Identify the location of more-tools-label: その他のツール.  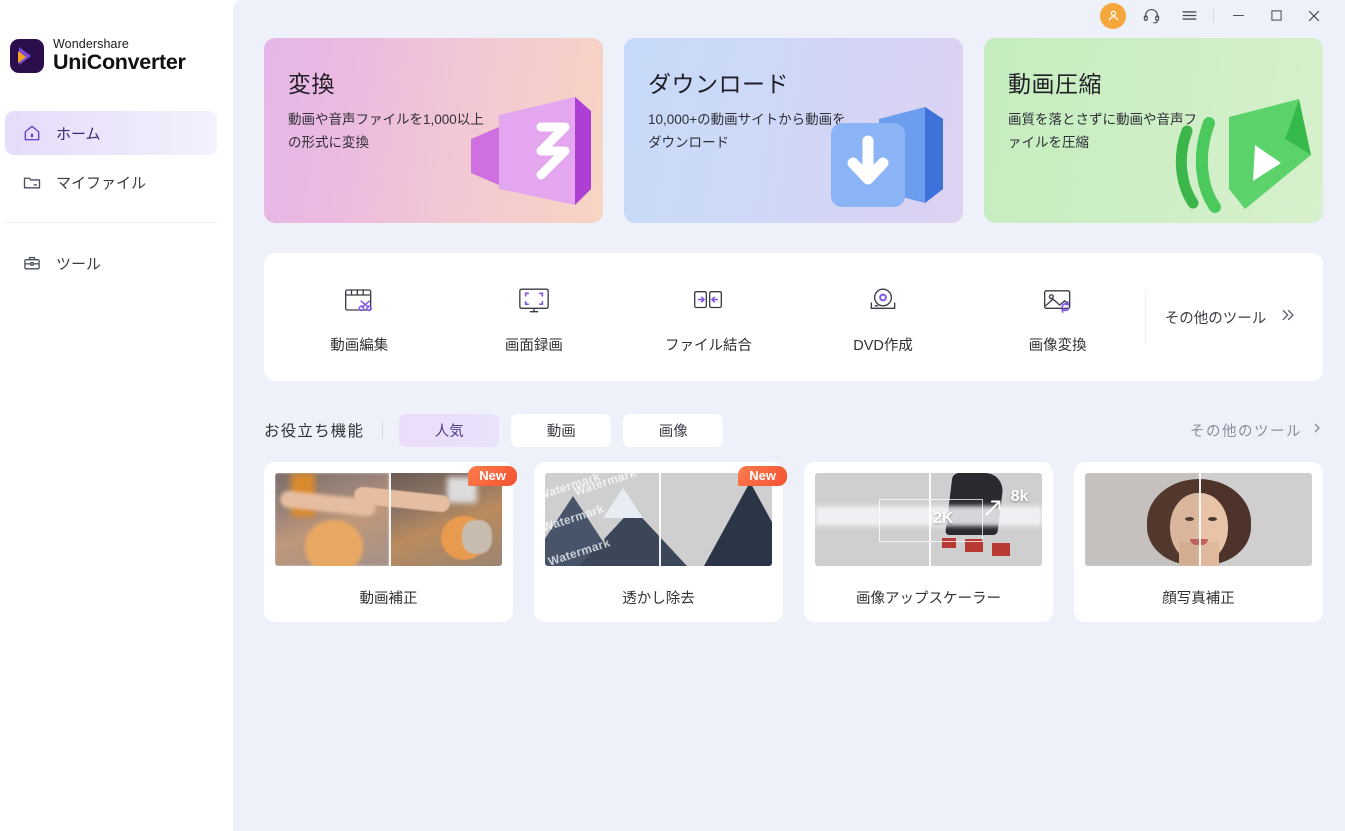
(1215, 318).